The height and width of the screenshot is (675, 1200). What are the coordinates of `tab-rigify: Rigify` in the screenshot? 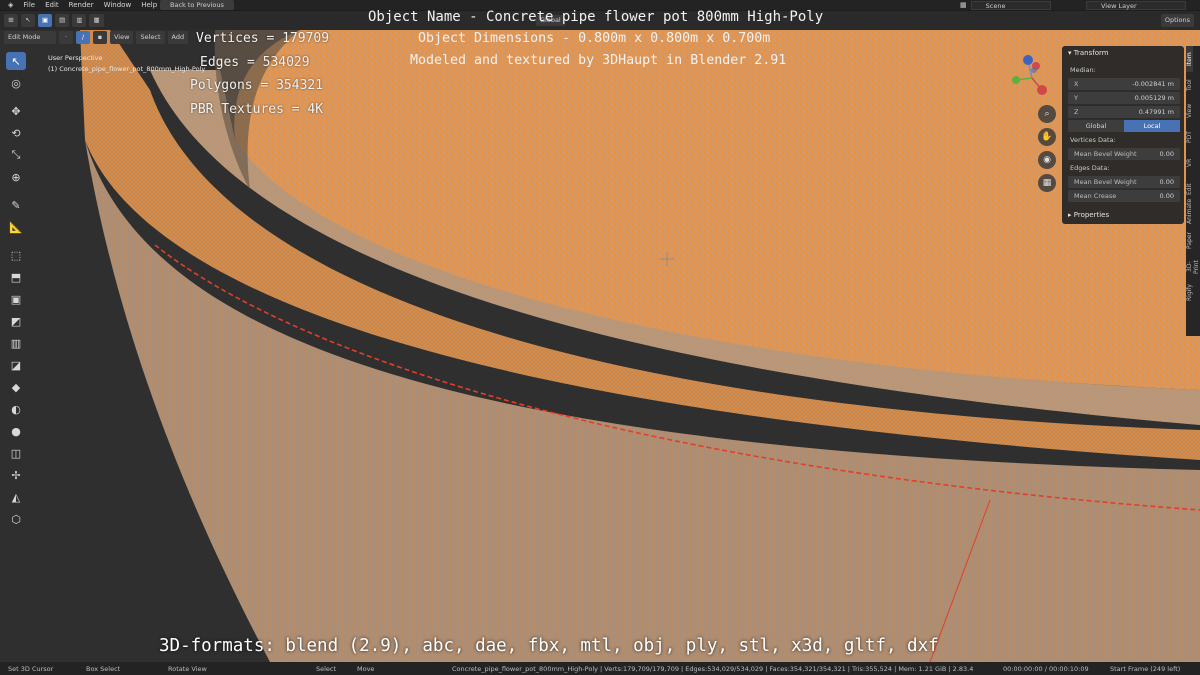 It's located at (1189, 293).